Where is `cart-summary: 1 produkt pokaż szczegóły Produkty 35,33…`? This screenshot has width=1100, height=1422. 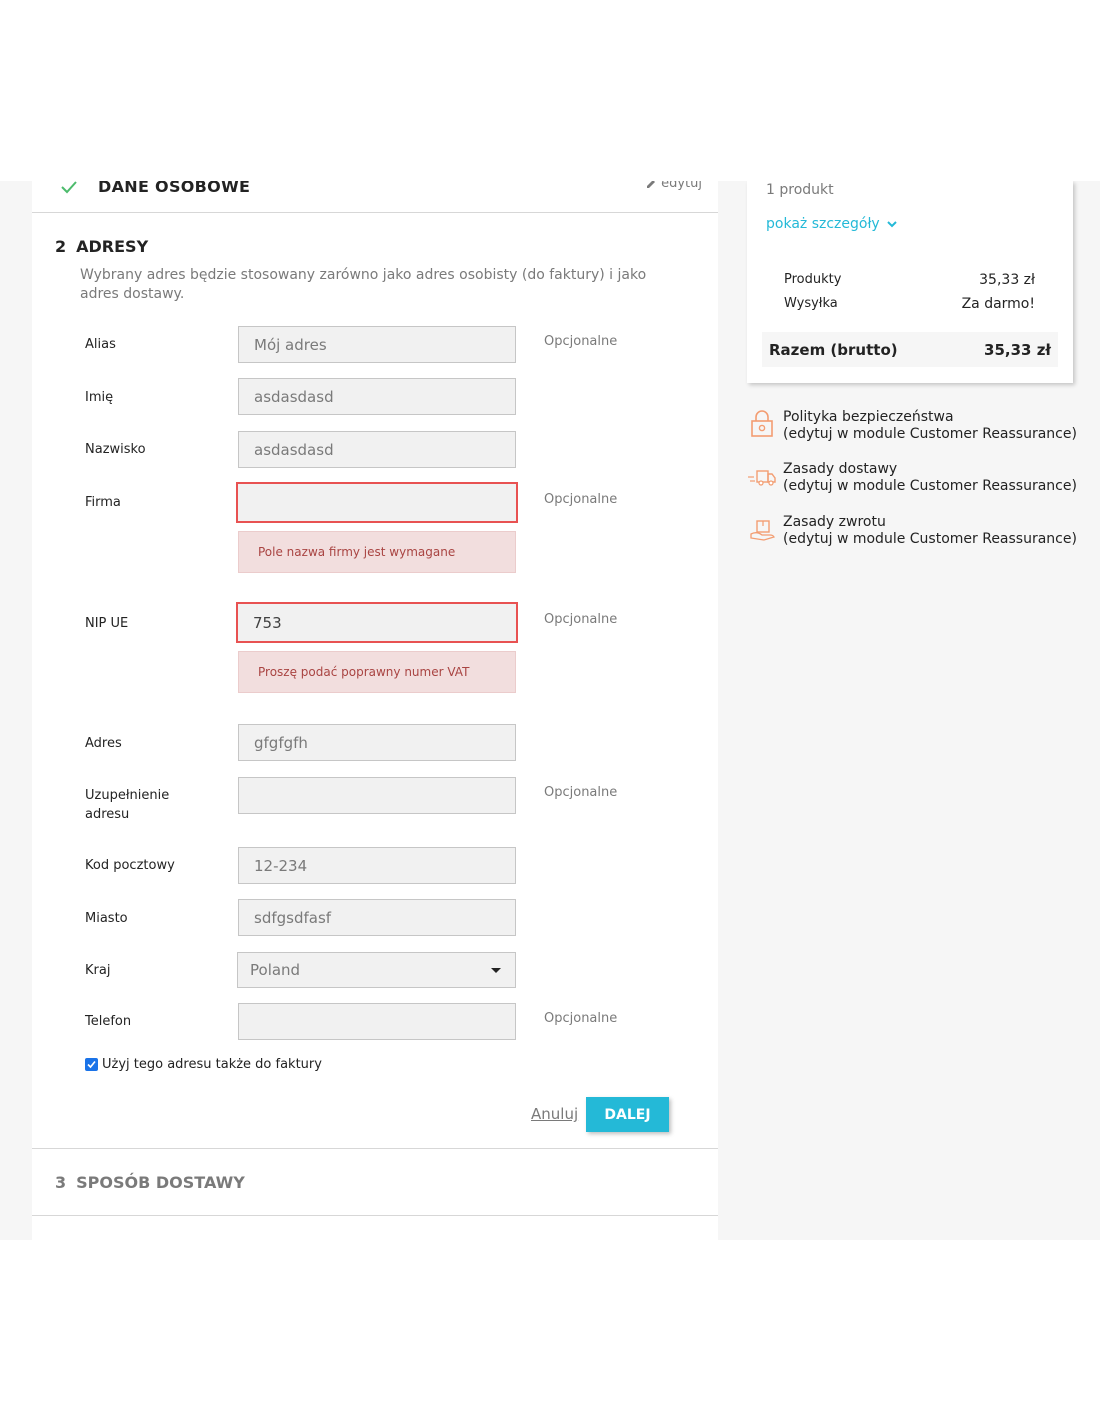 cart-summary: 1 produkt pokaż szczegóły Produkty 35,33… is located at coordinates (910, 282).